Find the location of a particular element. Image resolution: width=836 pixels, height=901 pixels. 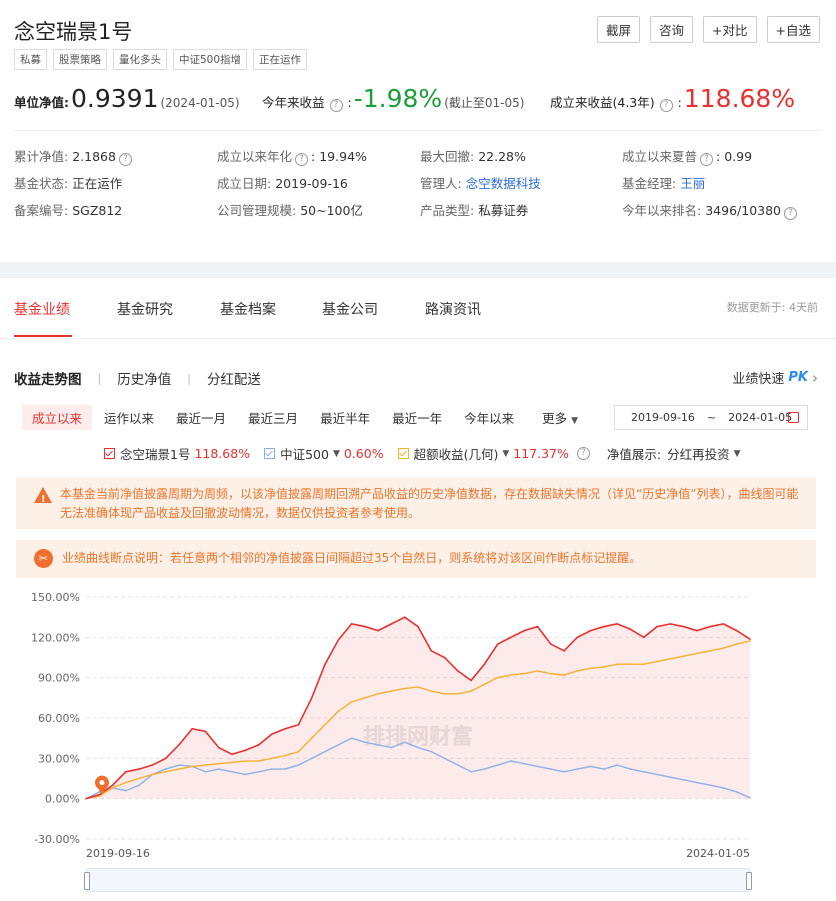

subtab-history-nav: 历史净值 is located at coordinates (144, 378).